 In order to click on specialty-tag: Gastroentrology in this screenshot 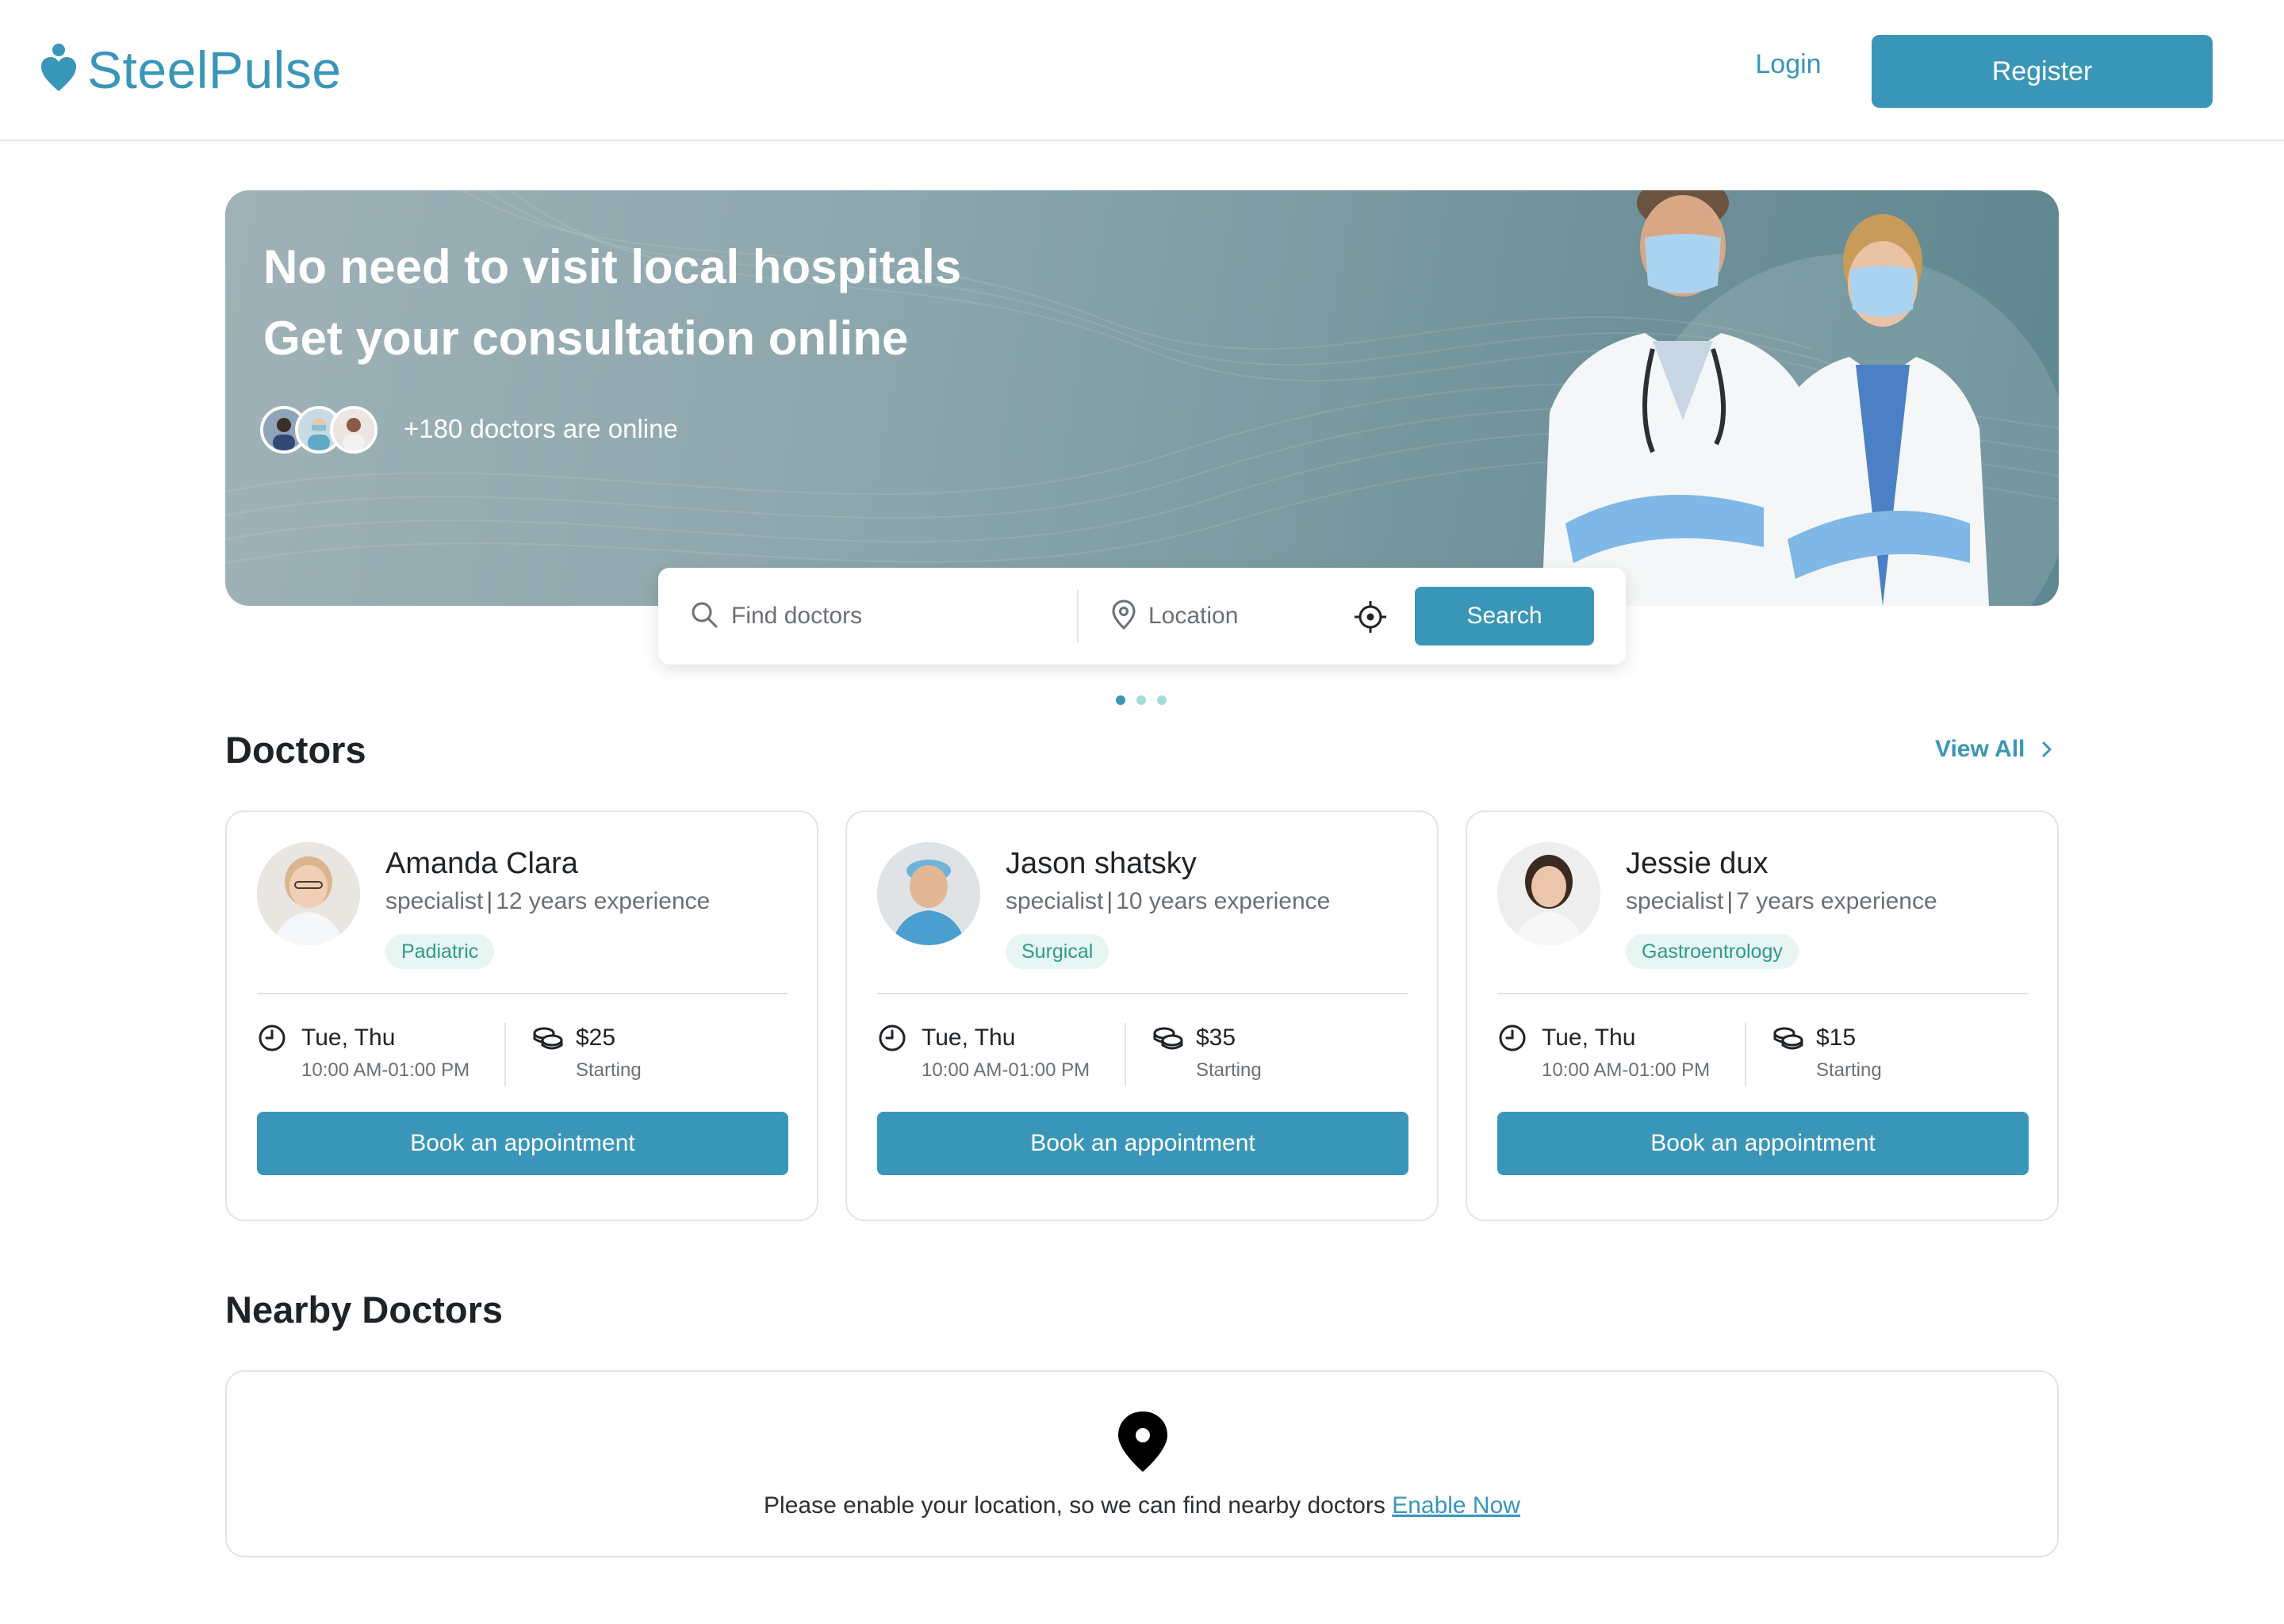, I will do `click(1712, 952)`.